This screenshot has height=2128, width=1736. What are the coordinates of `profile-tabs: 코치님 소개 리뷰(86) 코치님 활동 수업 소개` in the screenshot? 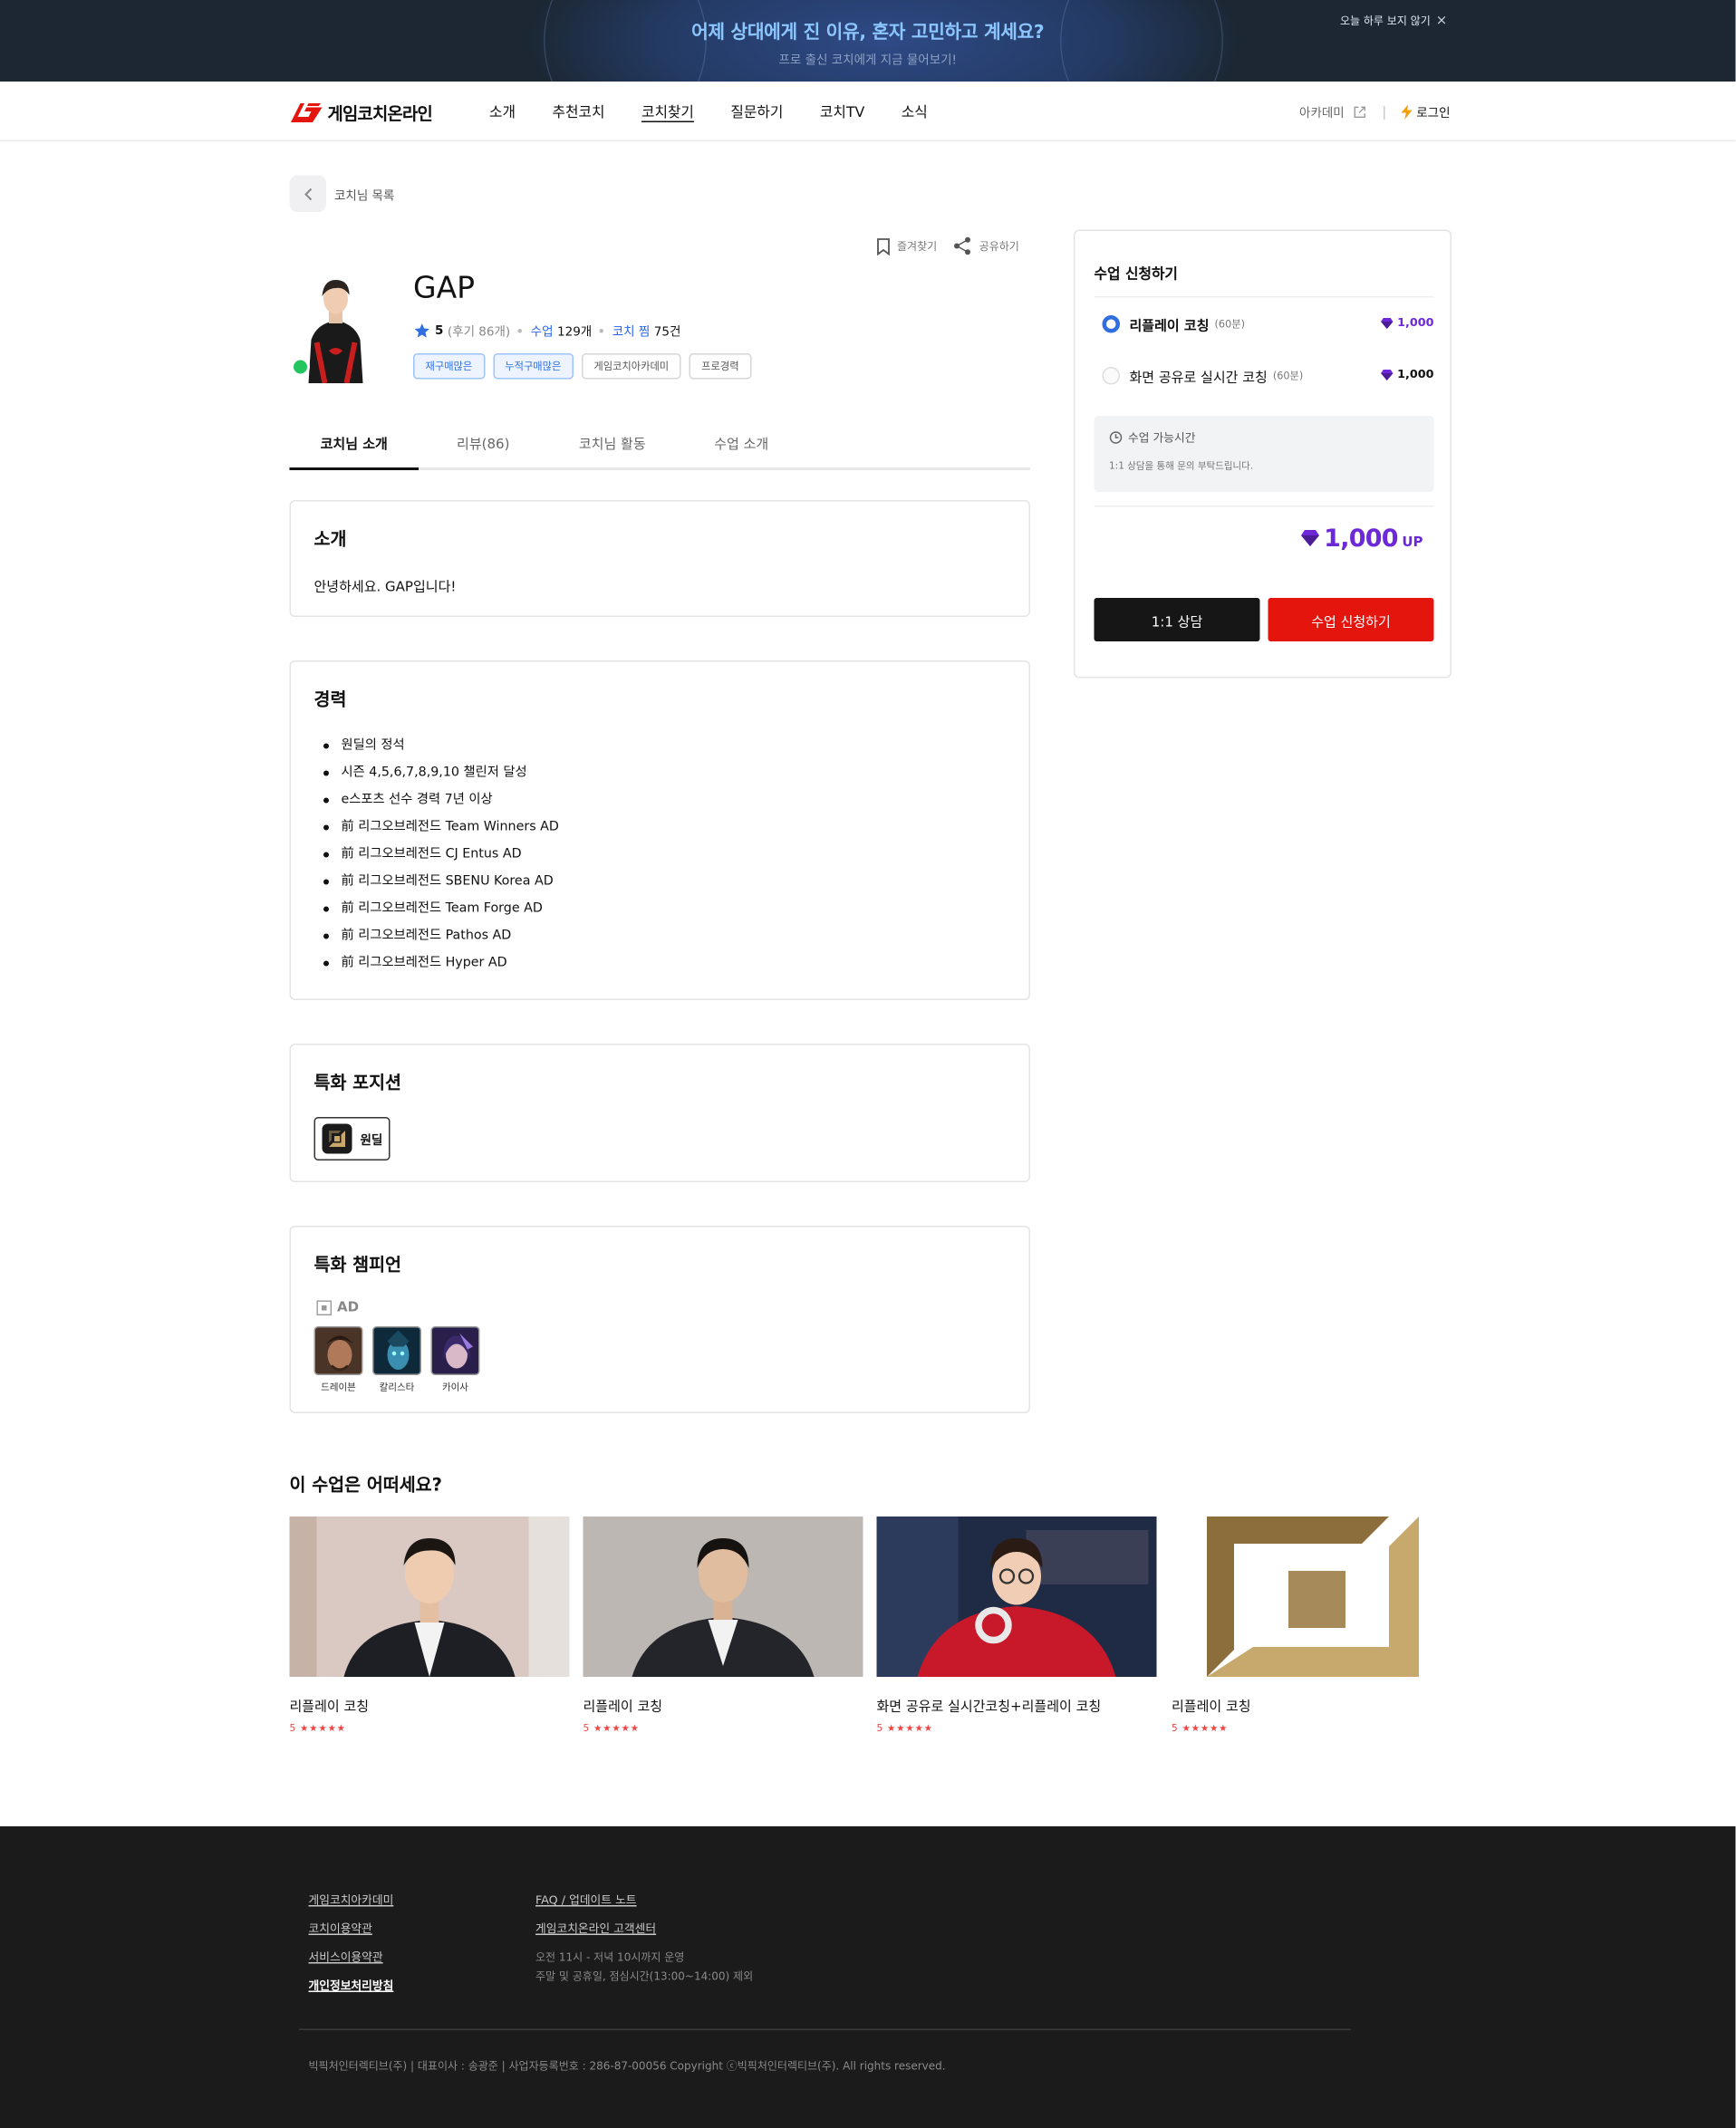 It's located at (659, 444).